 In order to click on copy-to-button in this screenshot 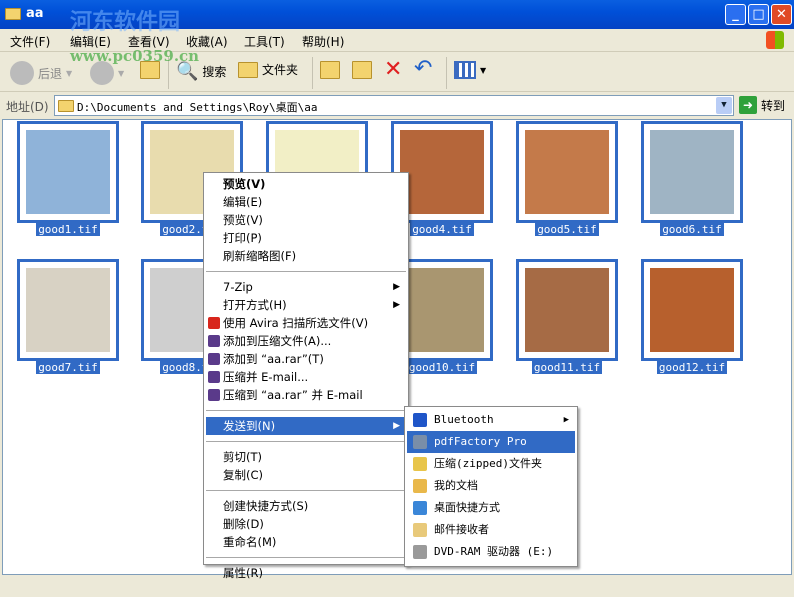, I will do `click(362, 70)`.